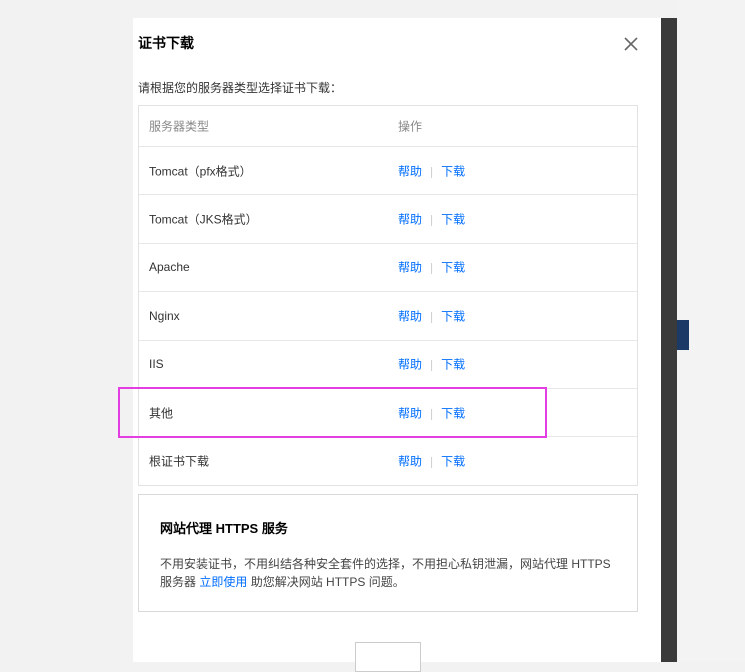 Image resolution: width=745 pixels, height=672 pixels. I want to click on background-page-fragment, so click(711, 331).